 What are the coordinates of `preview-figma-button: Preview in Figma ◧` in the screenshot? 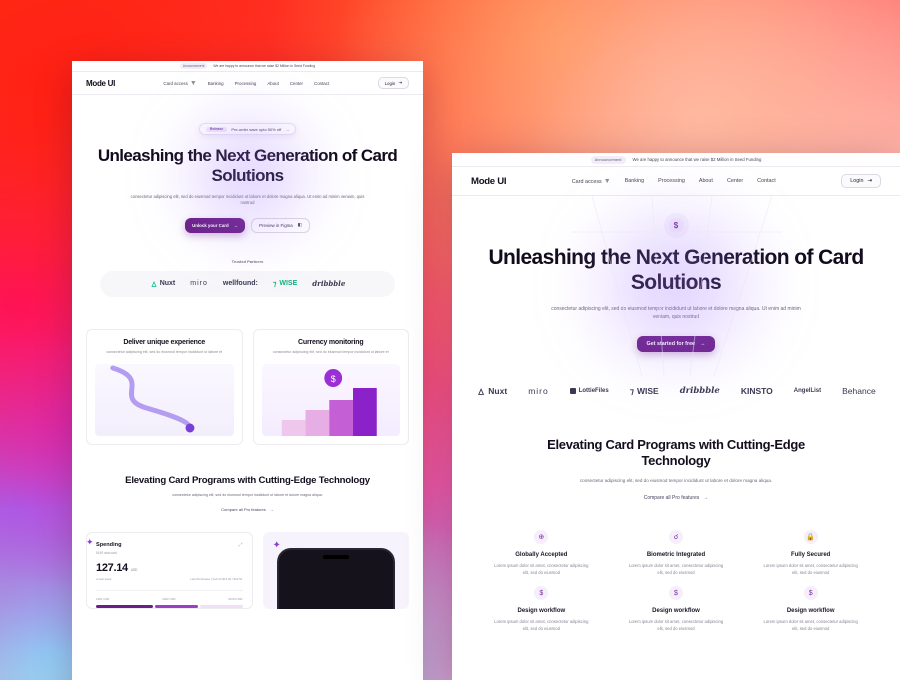 It's located at (280, 225).